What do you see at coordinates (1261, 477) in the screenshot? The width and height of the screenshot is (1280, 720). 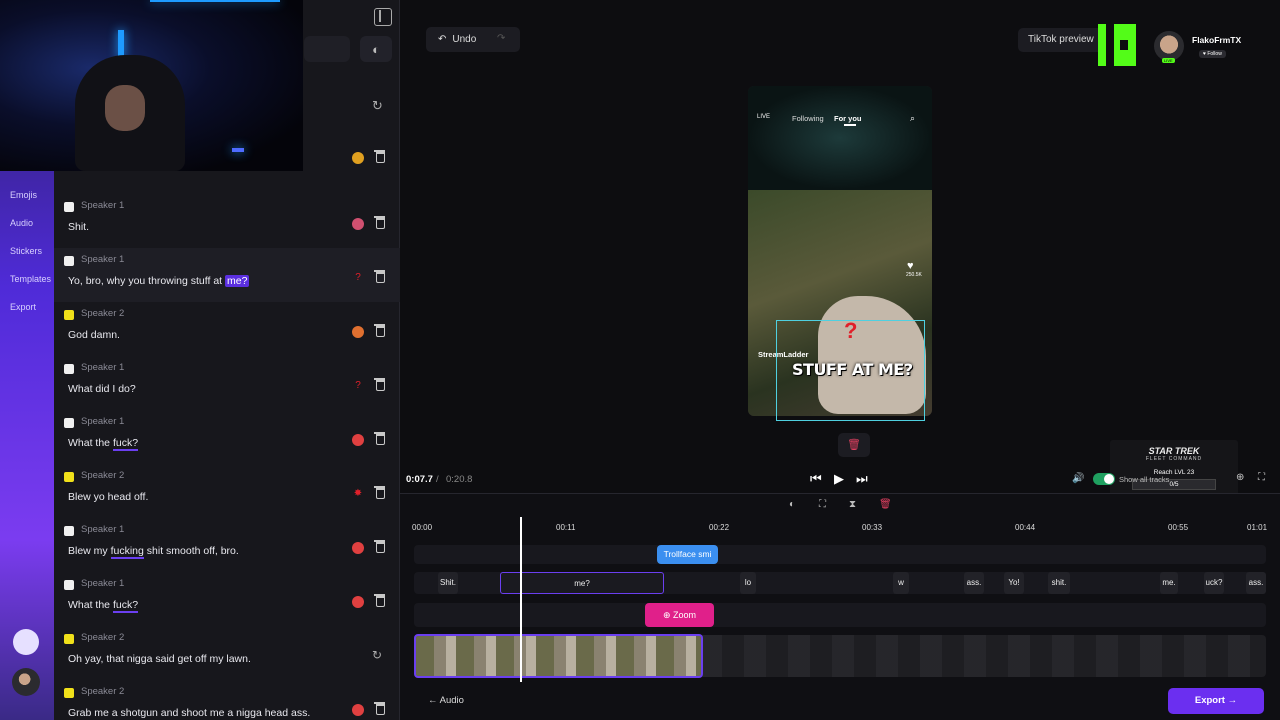 I see `fullscreen-icon: ⛶` at bounding box center [1261, 477].